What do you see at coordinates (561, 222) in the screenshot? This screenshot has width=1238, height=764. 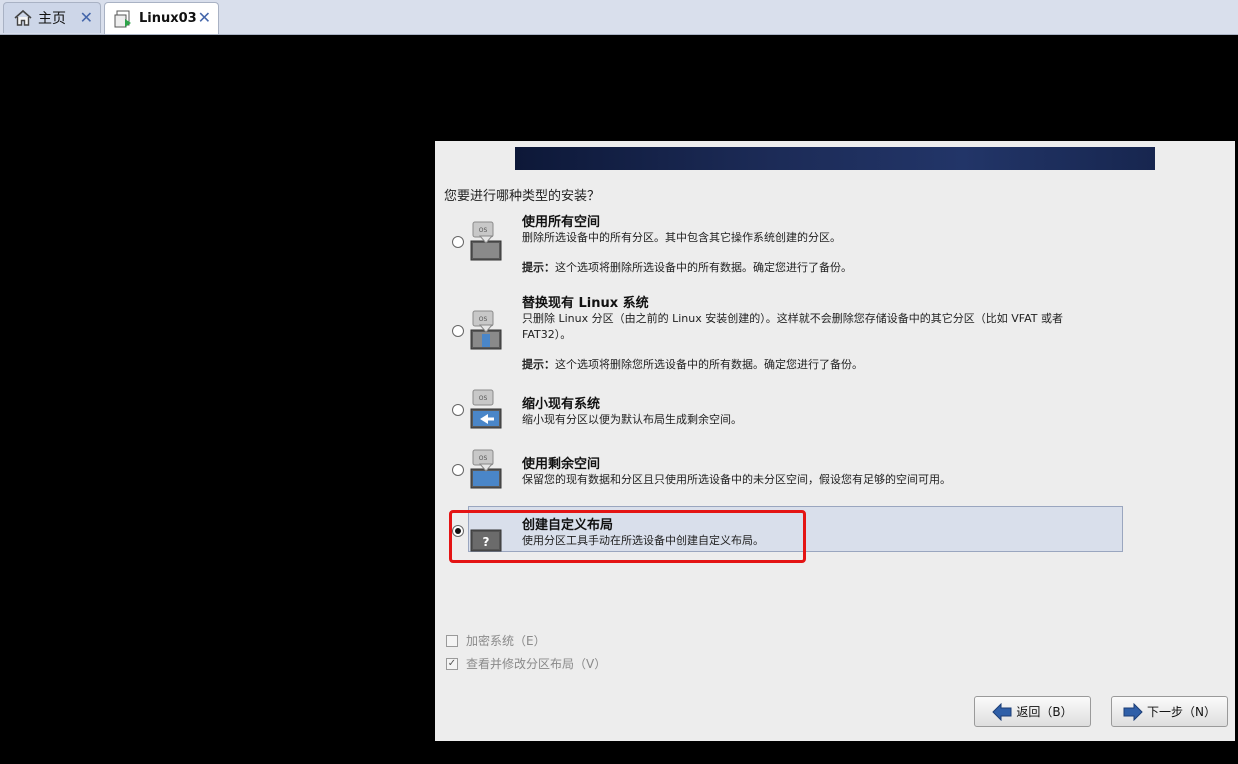 I see `option-title: 使用所有空间` at bounding box center [561, 222].